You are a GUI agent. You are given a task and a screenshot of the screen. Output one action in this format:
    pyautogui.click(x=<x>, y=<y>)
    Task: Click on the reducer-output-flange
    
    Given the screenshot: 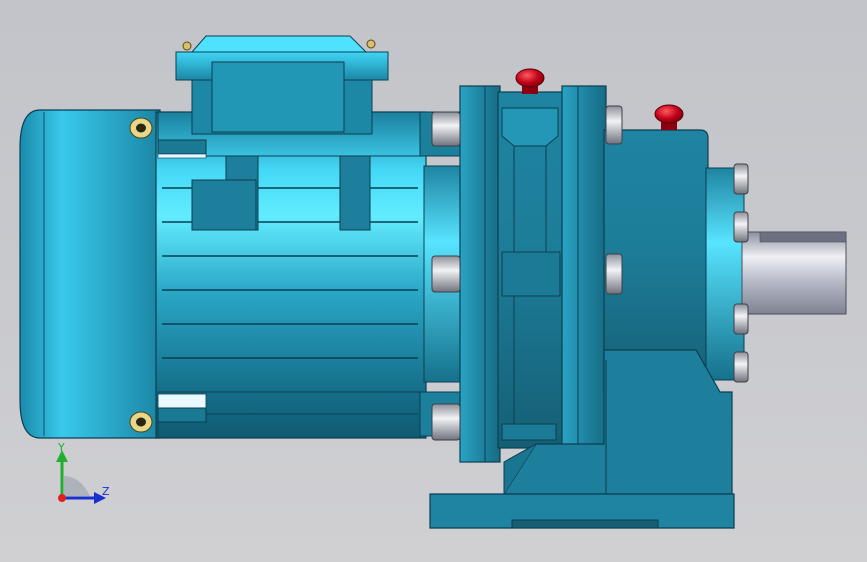 What is the action you would take?
    pyautogui.click(x=584, y=274)
    